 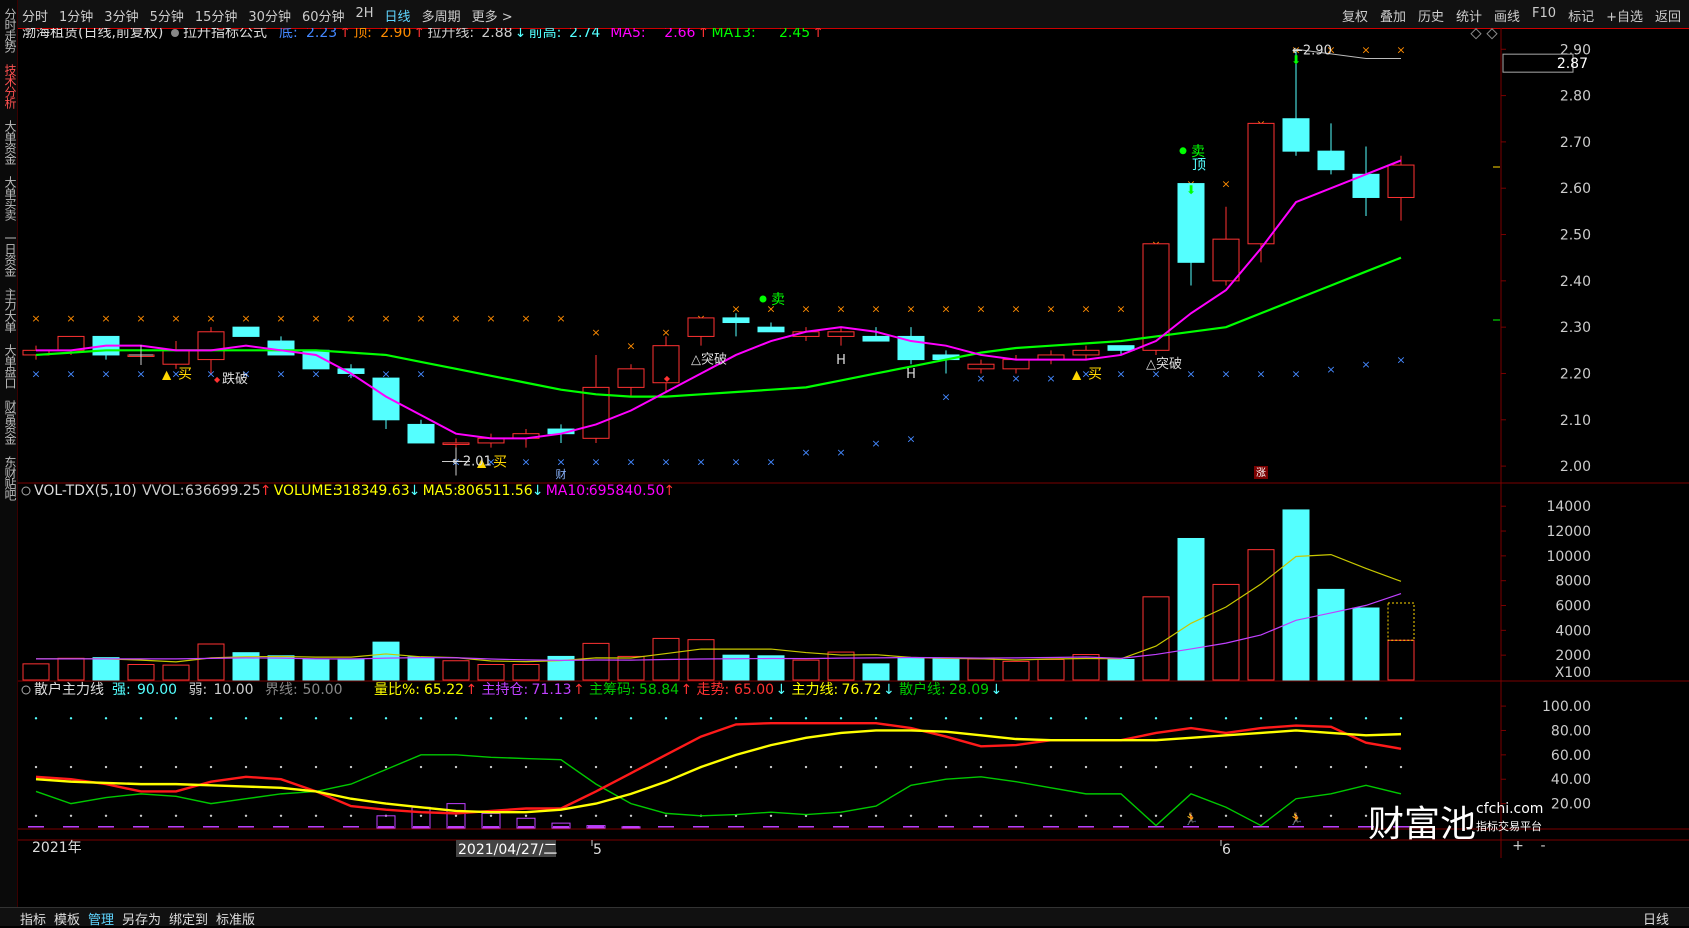 I want to click on toolbar-button: 画线, so click(x=1507, y=15).